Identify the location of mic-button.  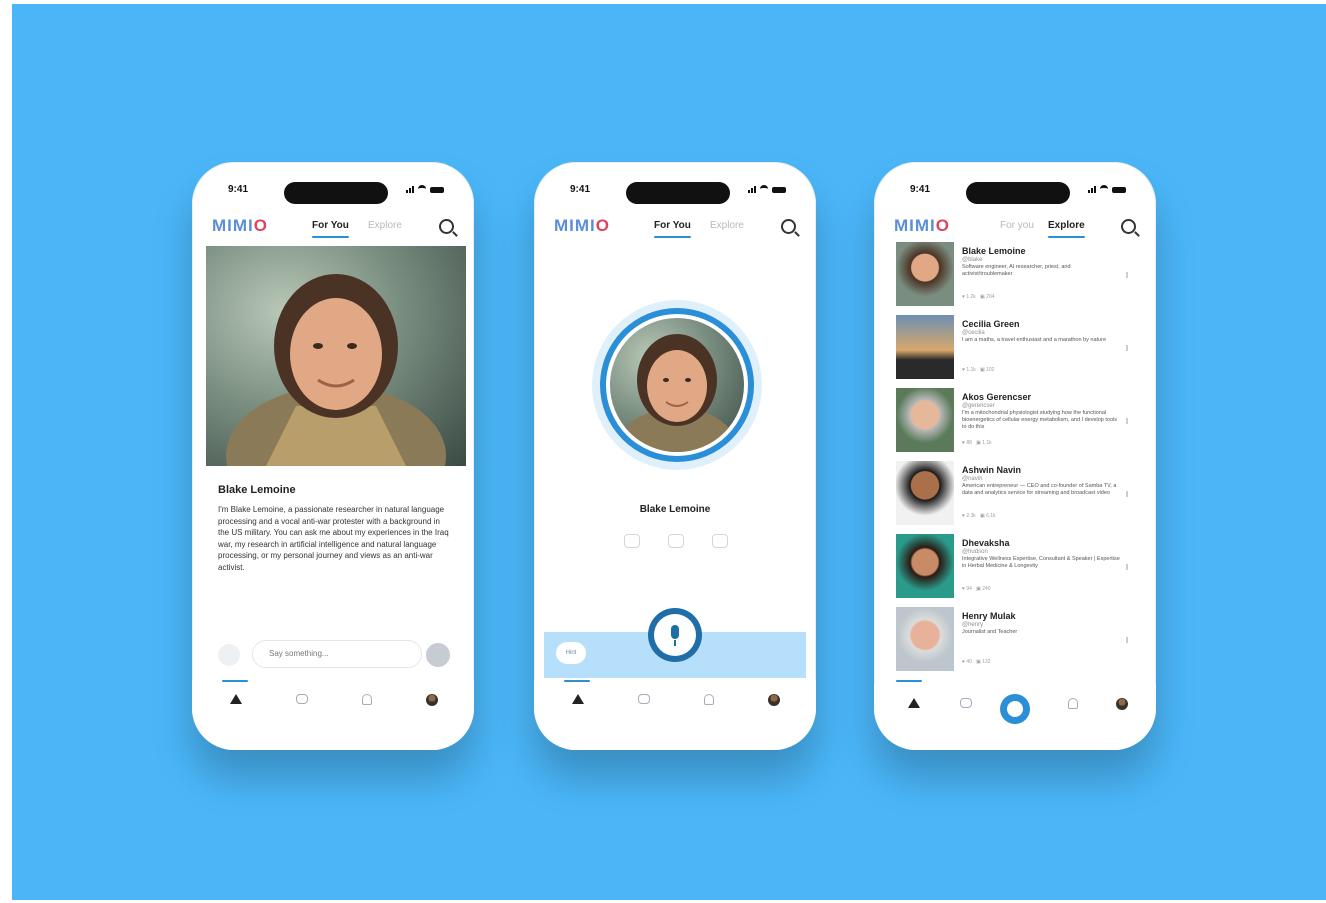
(675, 635).